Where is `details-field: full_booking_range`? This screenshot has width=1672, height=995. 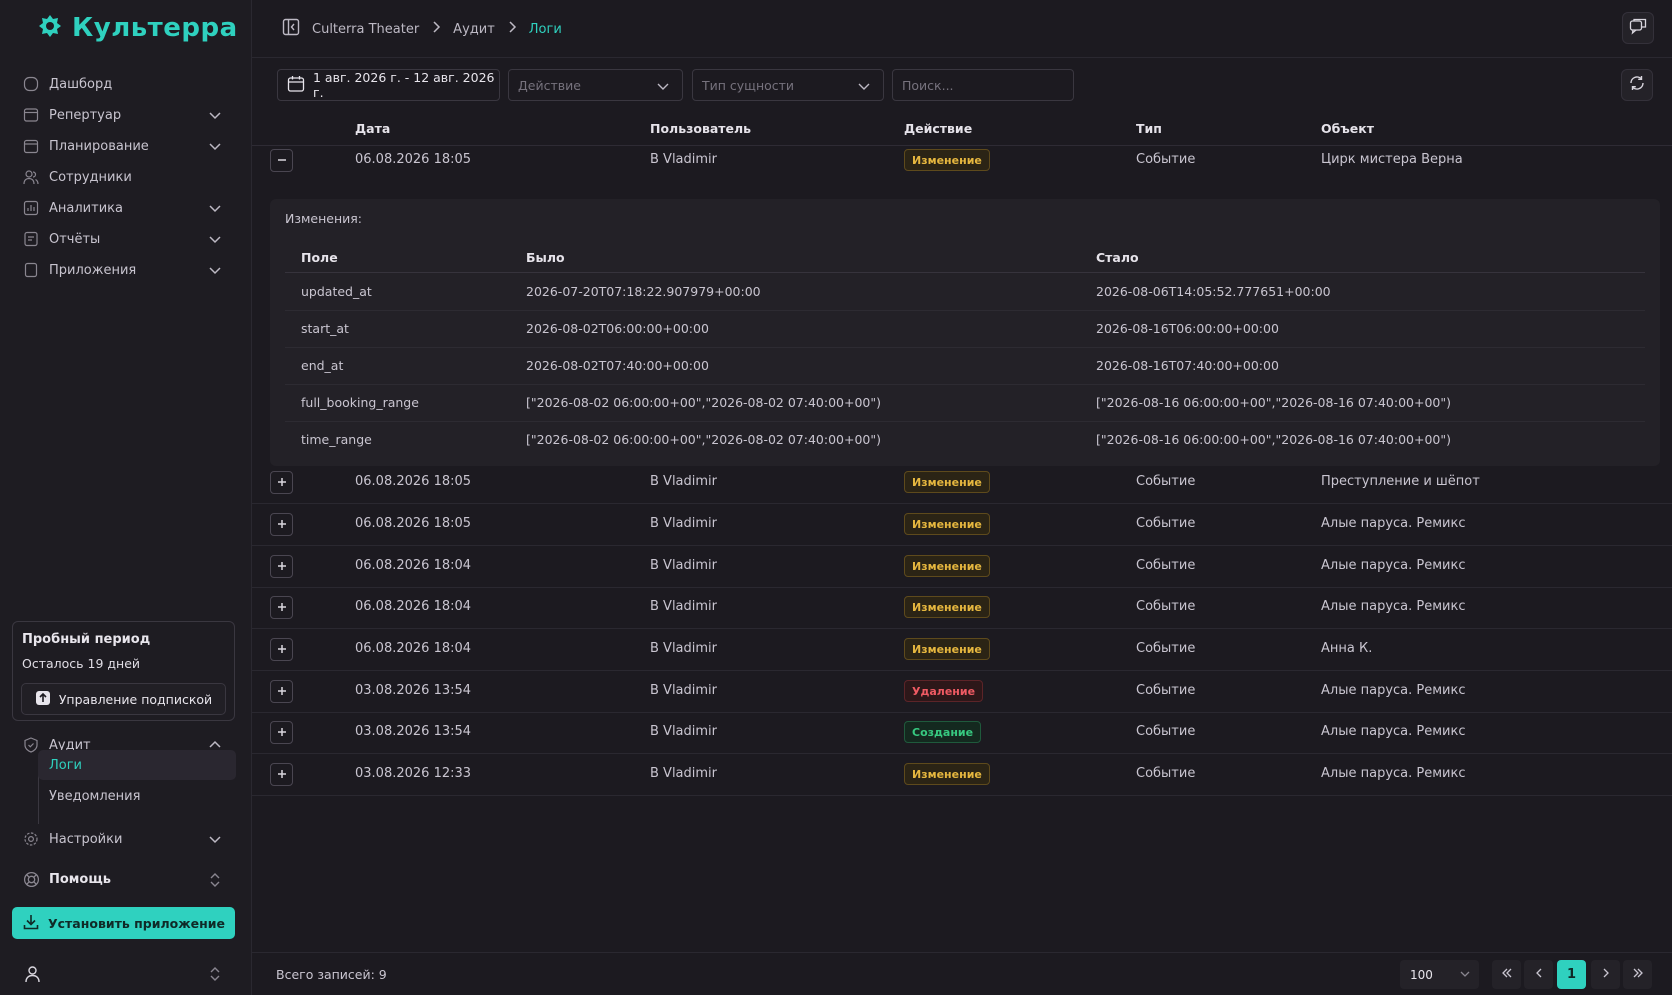
details-field: full_booking_range is located at coordinates (360, 402).